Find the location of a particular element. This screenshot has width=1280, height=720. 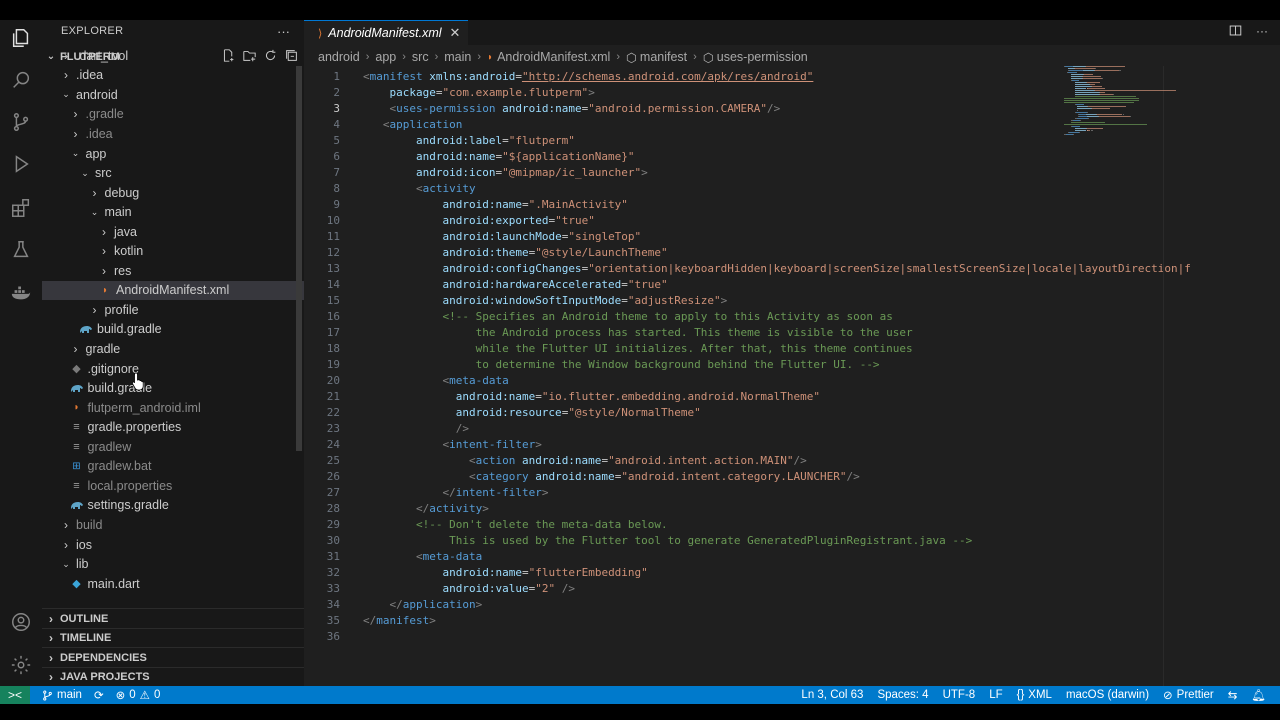

section-label: DEPENDENCIES is located at coordinates (103, 657).